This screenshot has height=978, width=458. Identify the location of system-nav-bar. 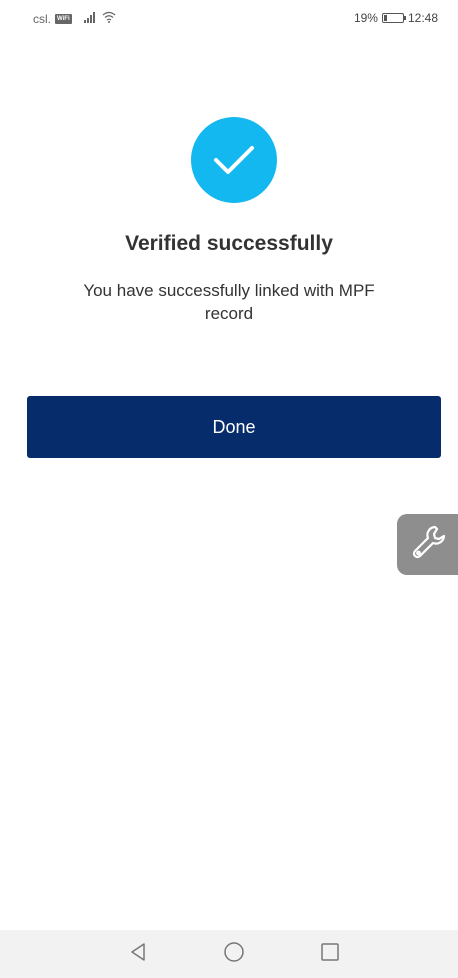
(229, 954).